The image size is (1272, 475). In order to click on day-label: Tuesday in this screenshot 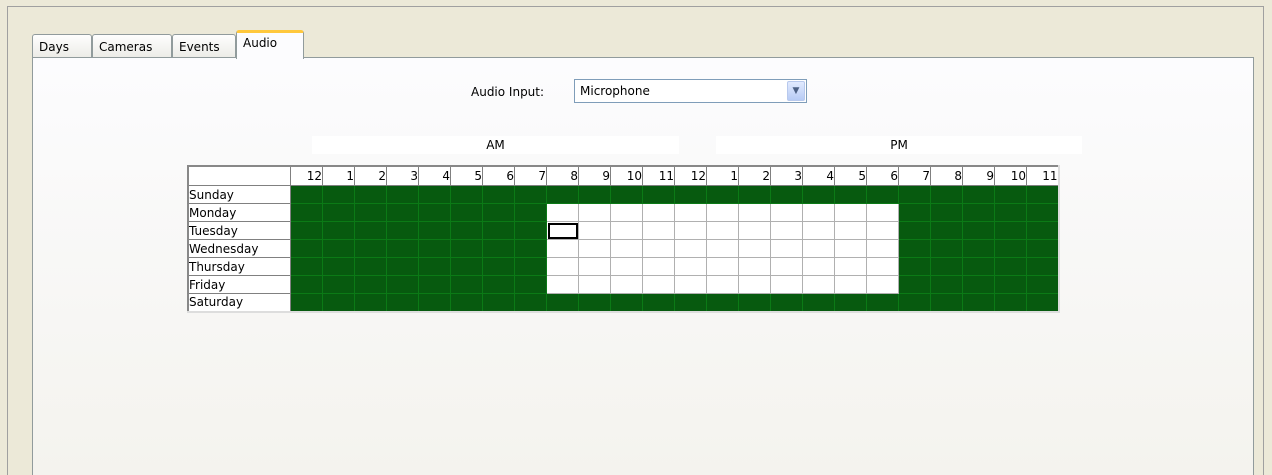, I will do `click(239, 230)`.